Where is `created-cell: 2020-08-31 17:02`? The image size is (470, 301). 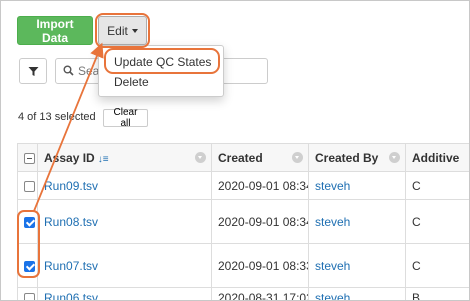
created-cell: 2020-08-31 17:02 is located at coordinates (260, 293).